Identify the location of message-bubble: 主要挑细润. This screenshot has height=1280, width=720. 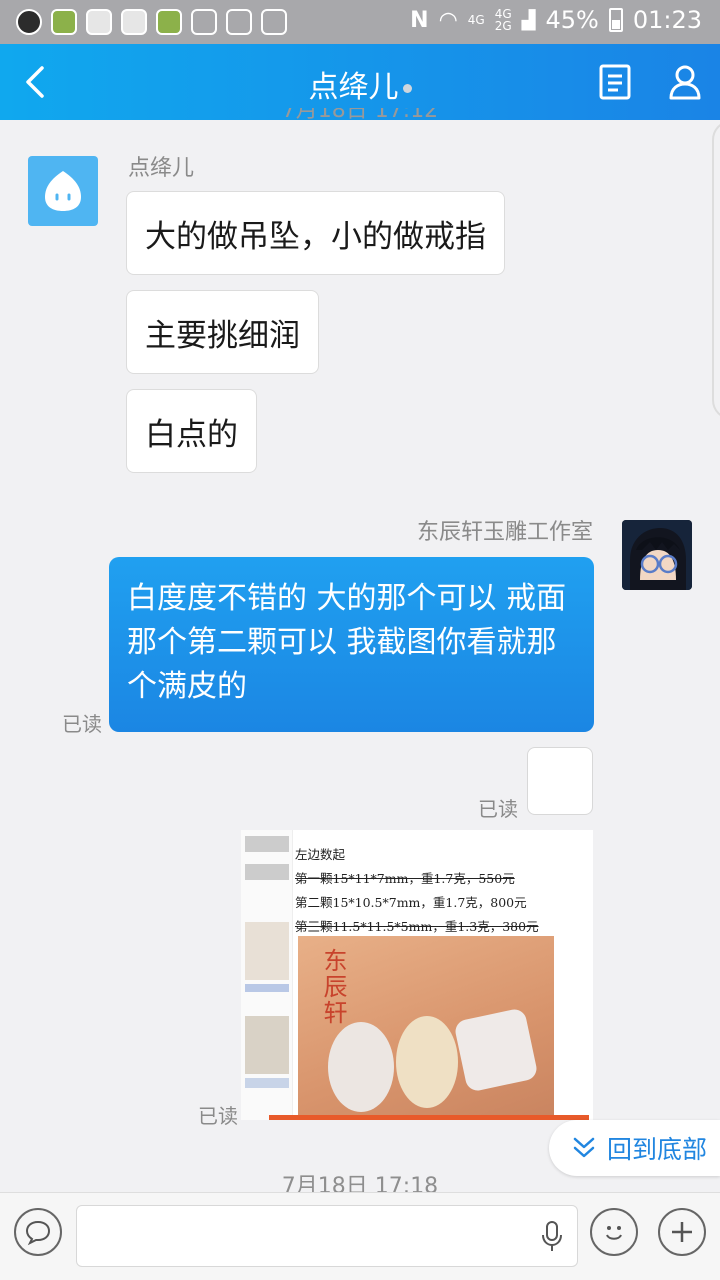
(222, 332).